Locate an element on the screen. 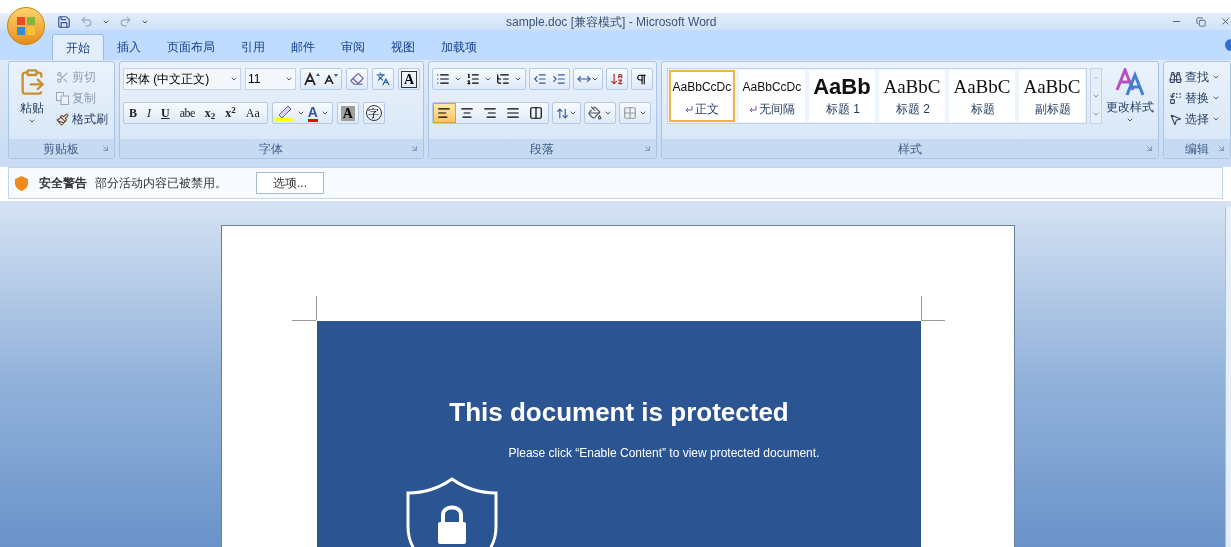  enclose-char-button: 字 is located at coordinates (373, 113).